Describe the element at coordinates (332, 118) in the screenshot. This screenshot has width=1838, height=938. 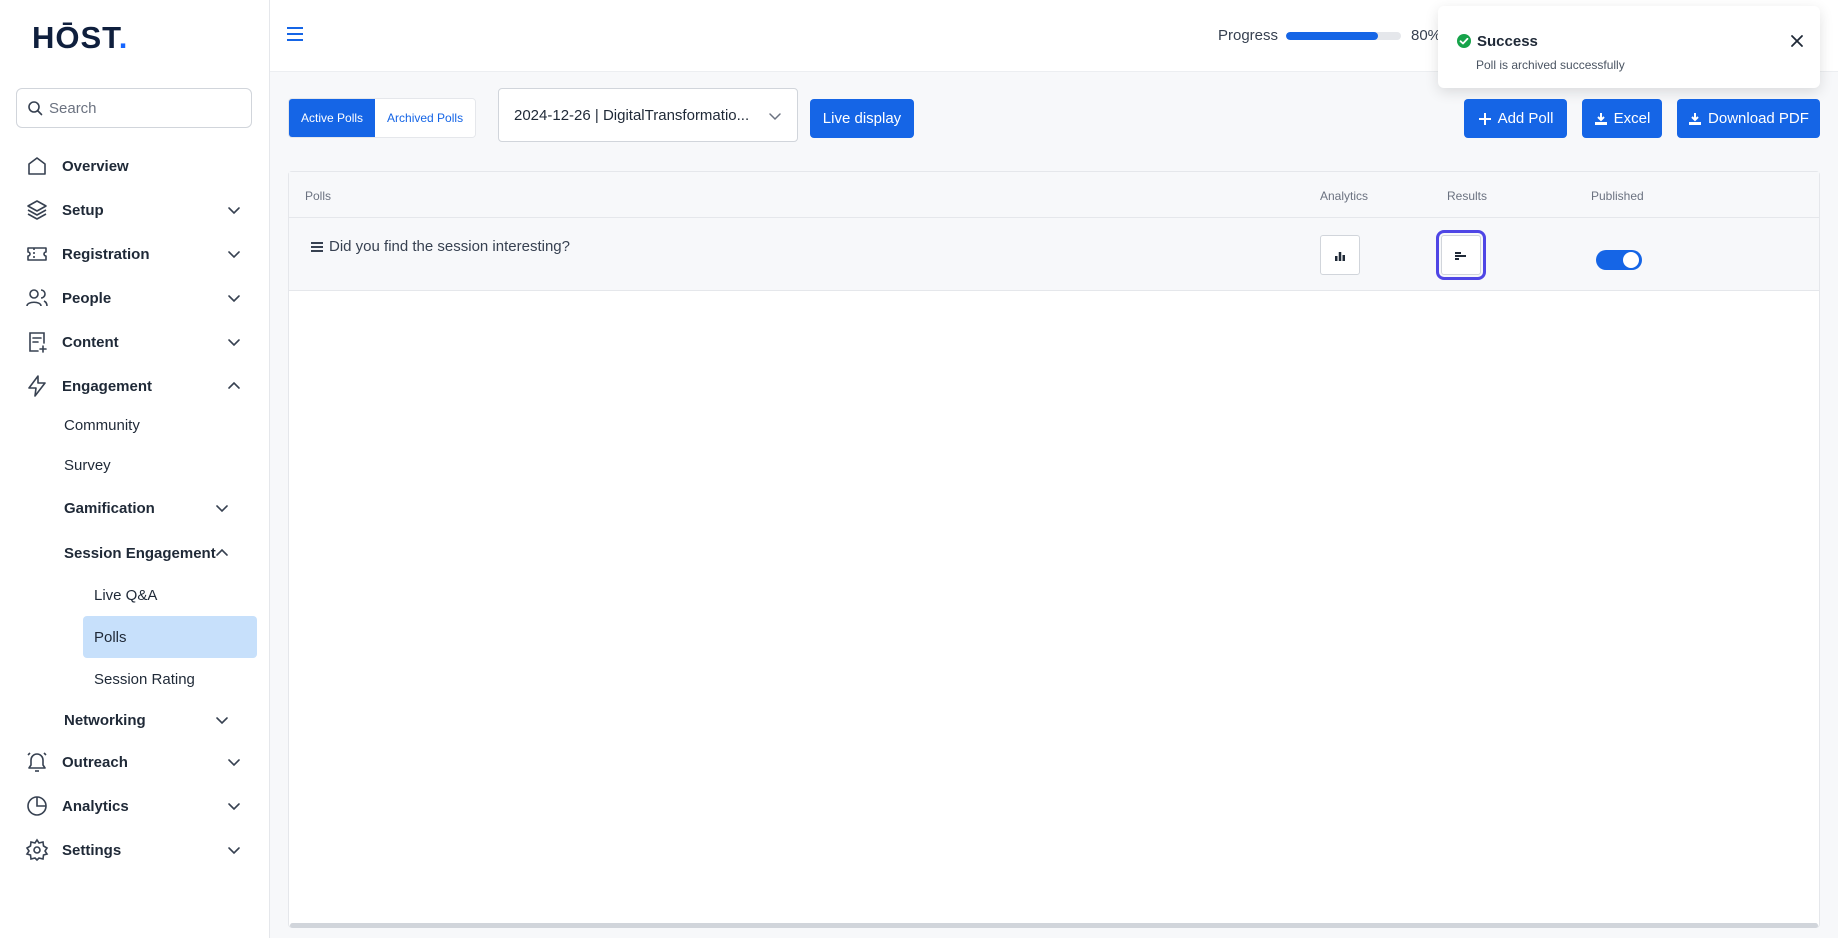
I see `tab-active-polls: Active Polls` at that location.